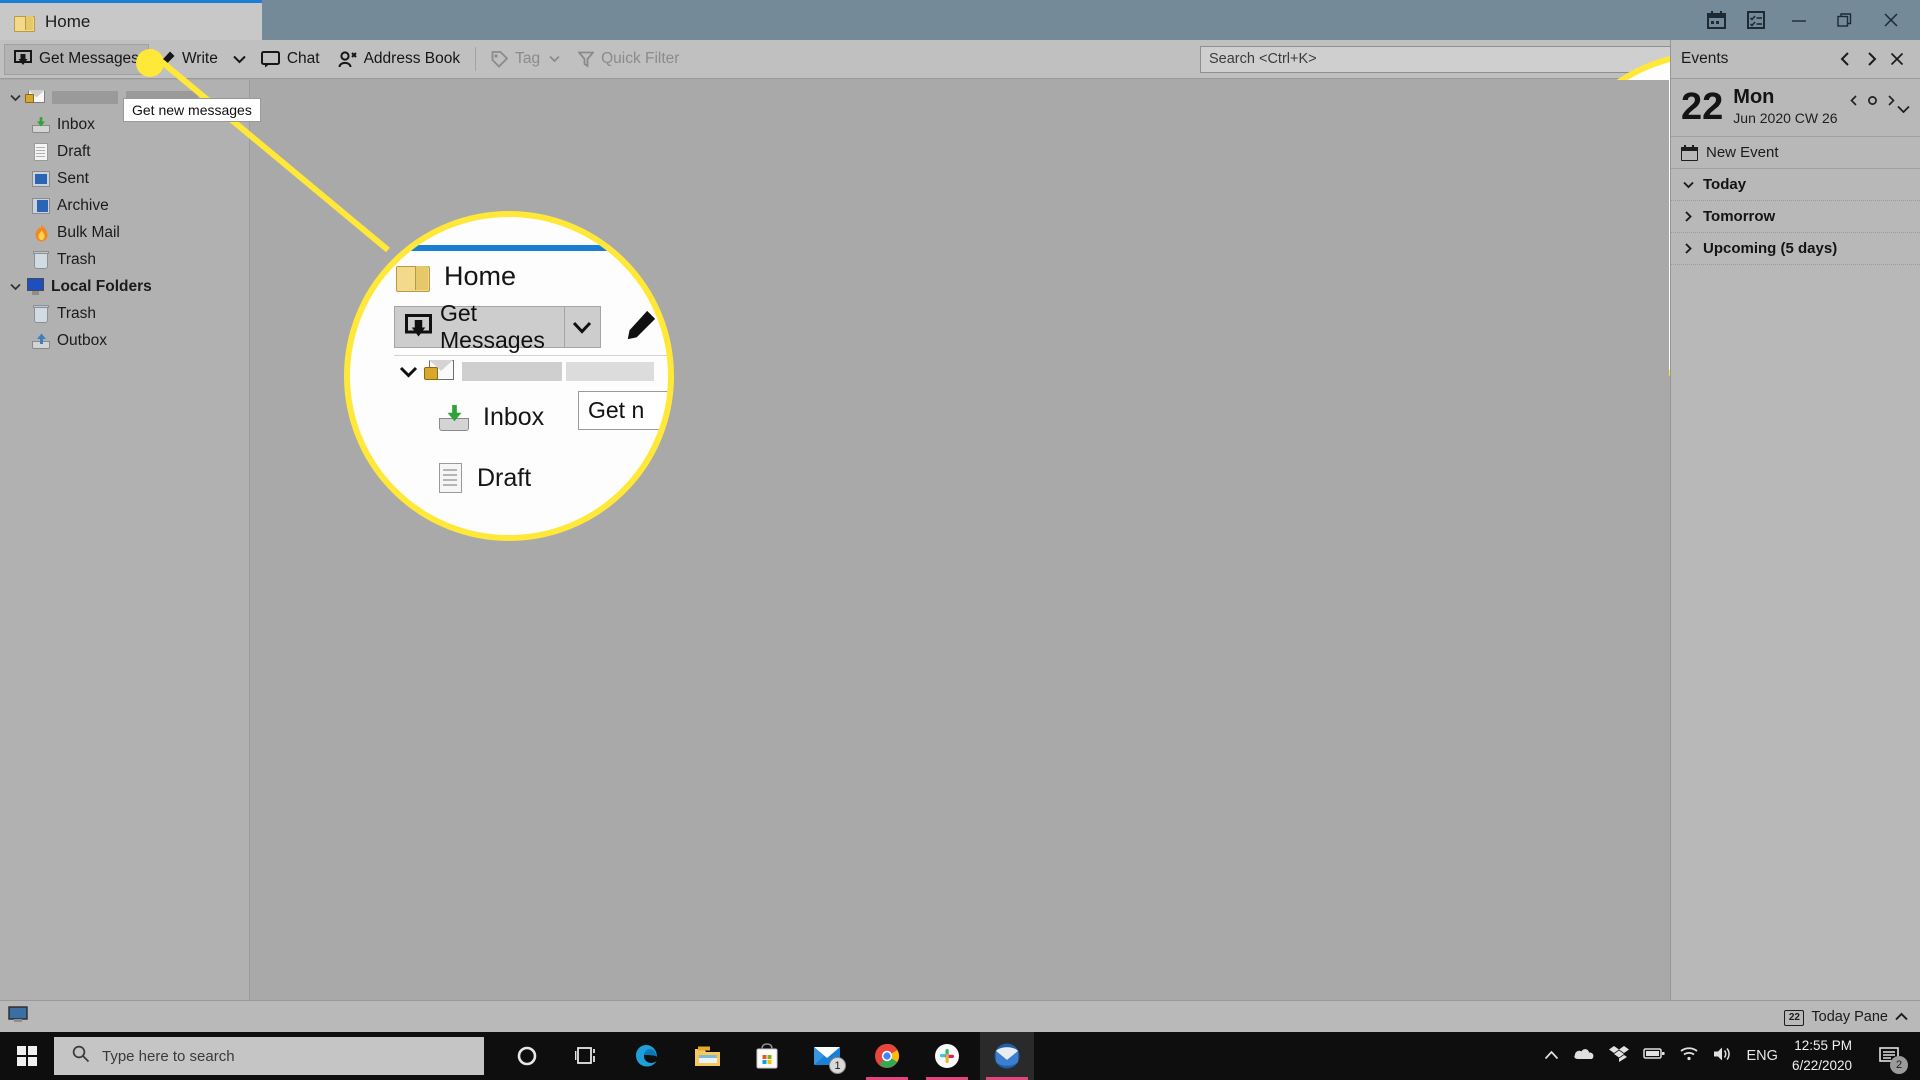 The height and width of the screenshot is (1080, 1920). Describe the element at coordinates (1795, 153) in the screenshot. I see `new-event-button: New Event` at that location.